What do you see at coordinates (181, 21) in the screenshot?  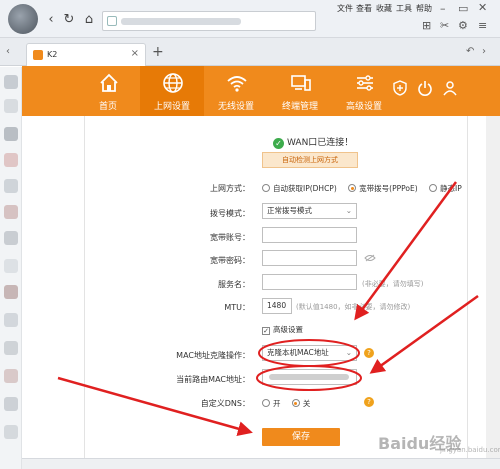 I see `address-text-blurred` at bounding box center [181, 21].